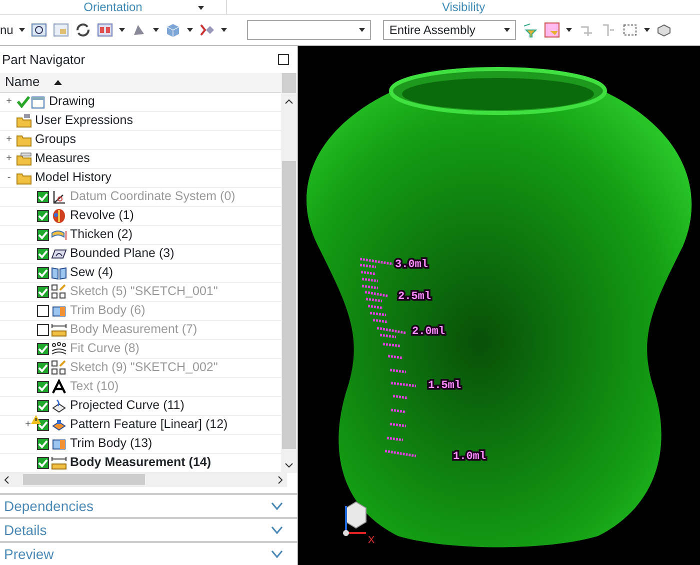  I want to click on horizontal-scrollbar, so click(143, 479).